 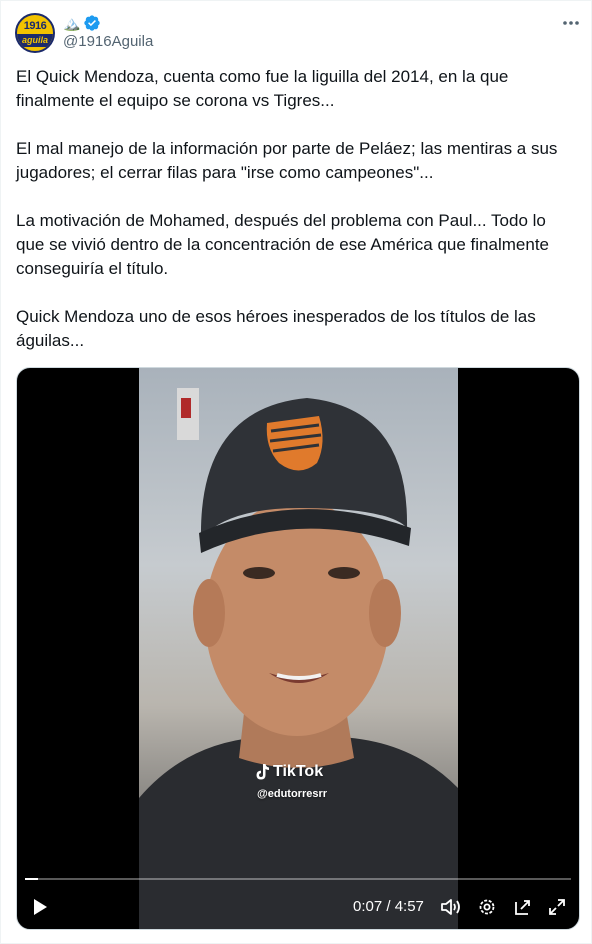 I want to click on play-icon, so click(x=40, y=907).